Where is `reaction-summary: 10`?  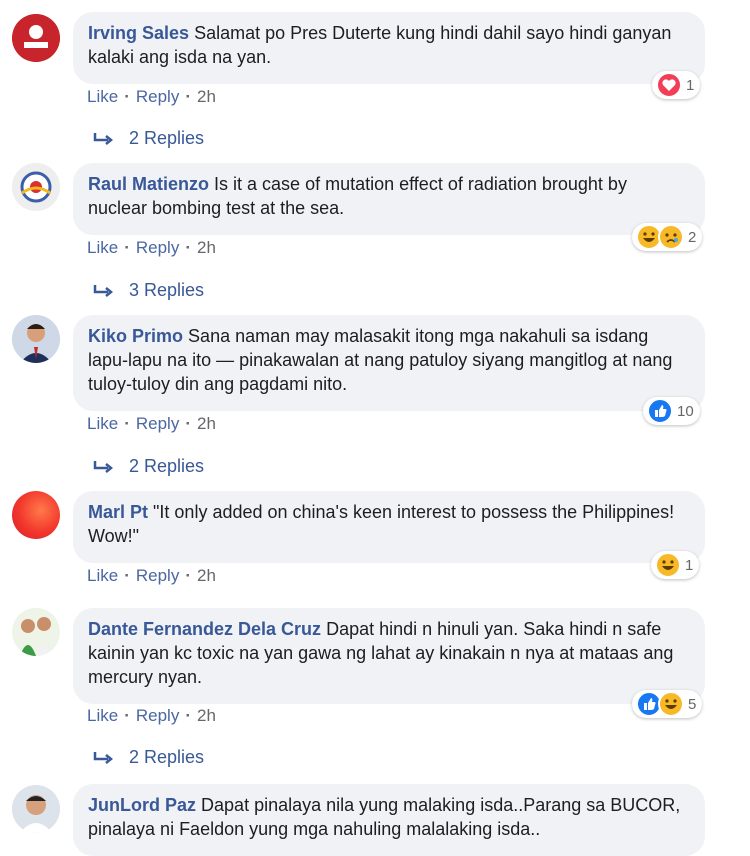
reaction-summary: 10 is located at coordinates (671, 411).